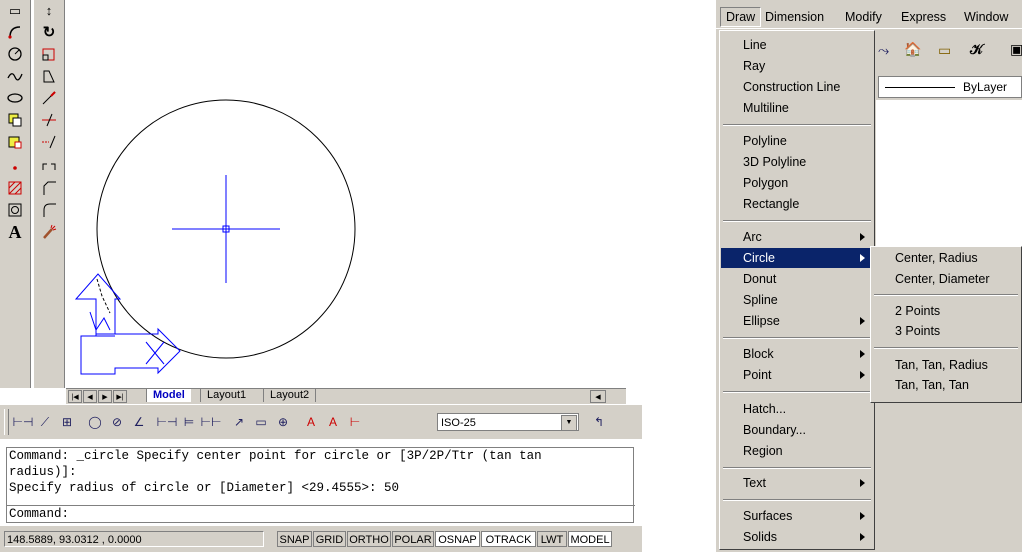 The image size is (1022, 552). What do you see at coordinates (189, 422) in the screenshot?
I see `baseline-dim-icon: ⊨` at bounding box center [189, 422].